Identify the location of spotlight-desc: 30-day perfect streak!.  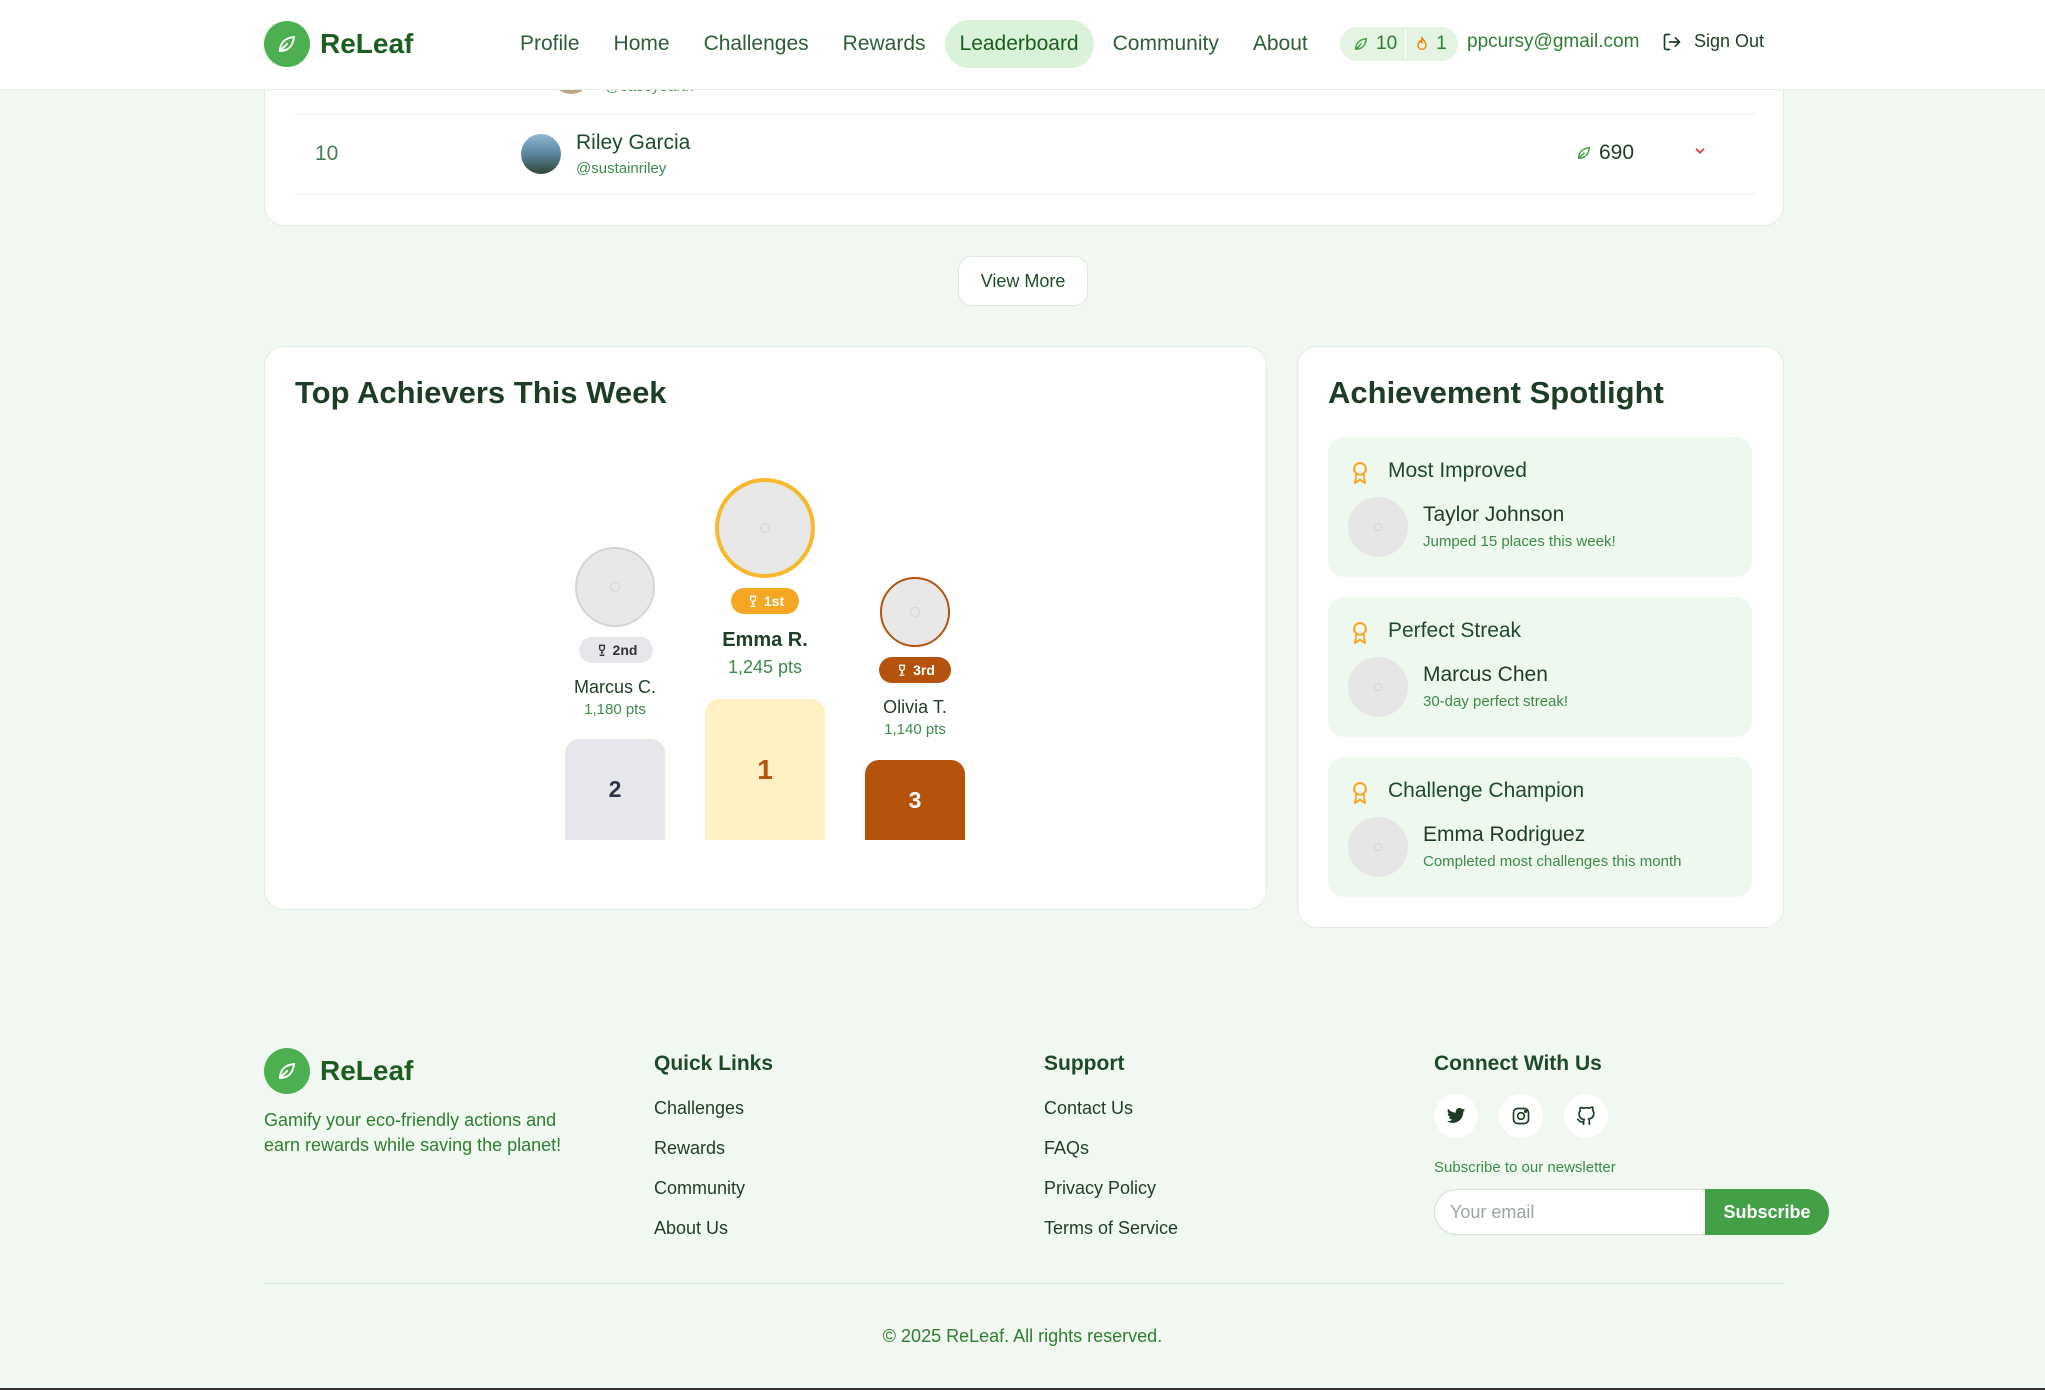
(1496, 701).